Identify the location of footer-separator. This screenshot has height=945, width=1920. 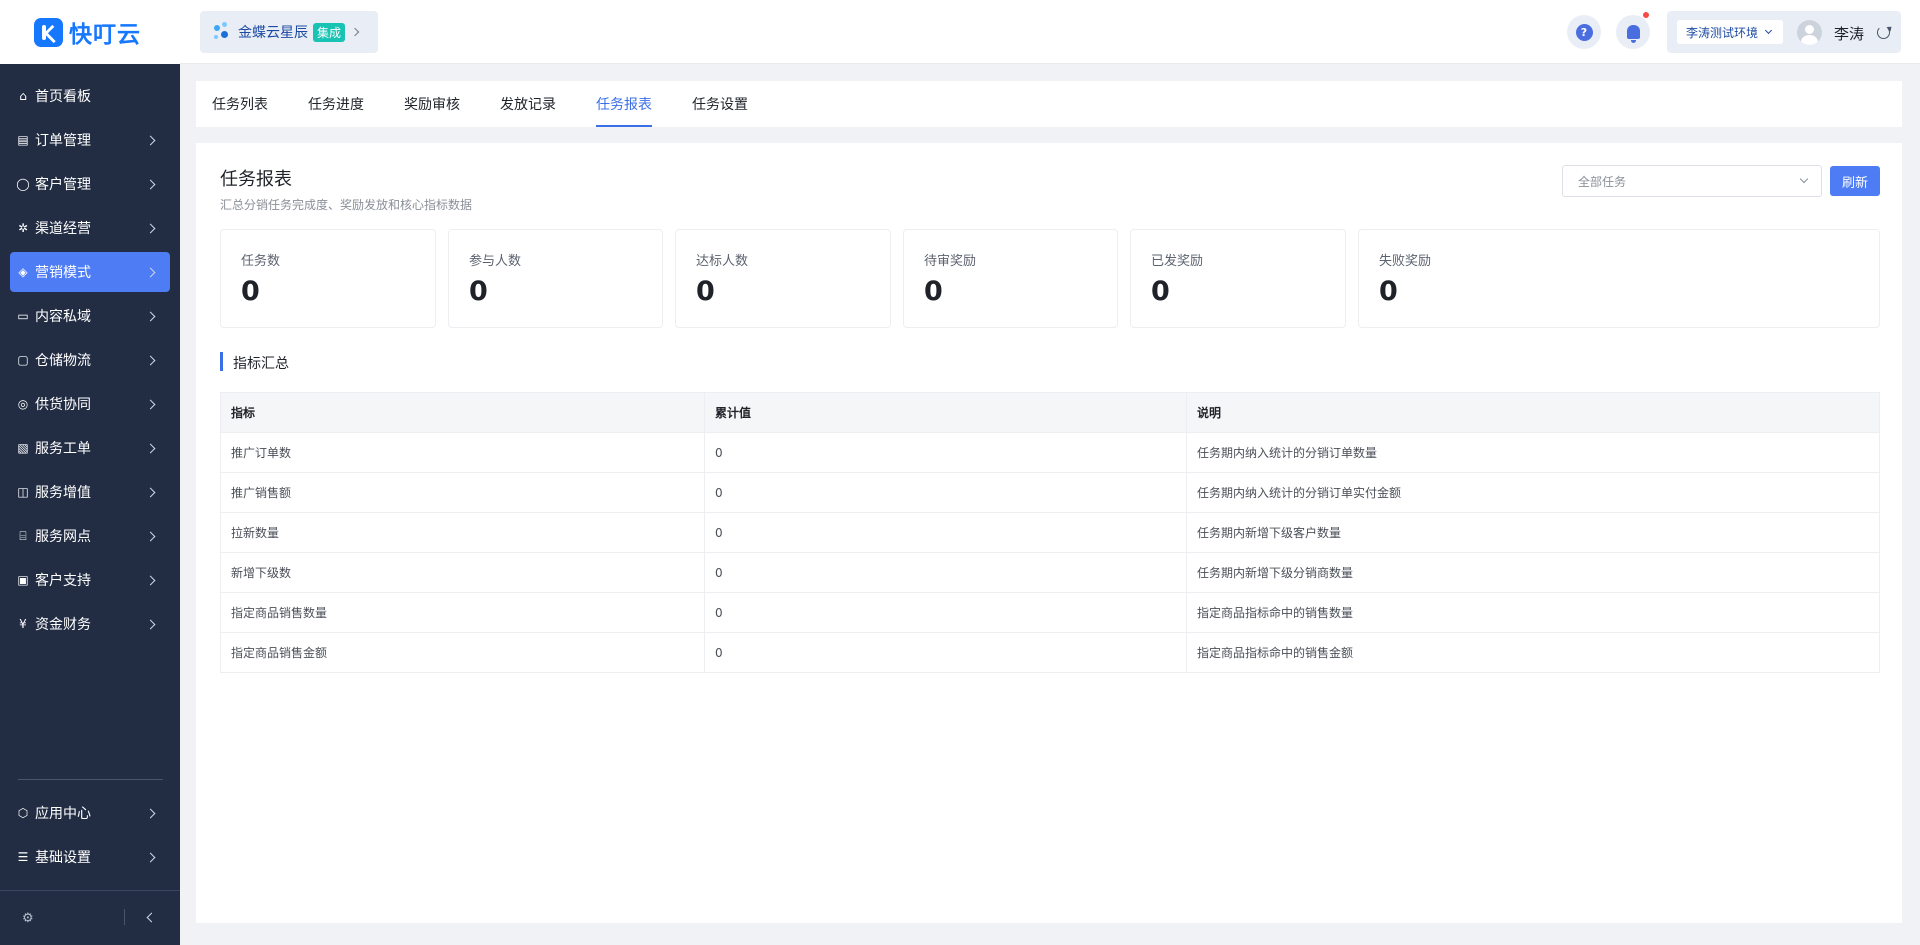
(124, 917).